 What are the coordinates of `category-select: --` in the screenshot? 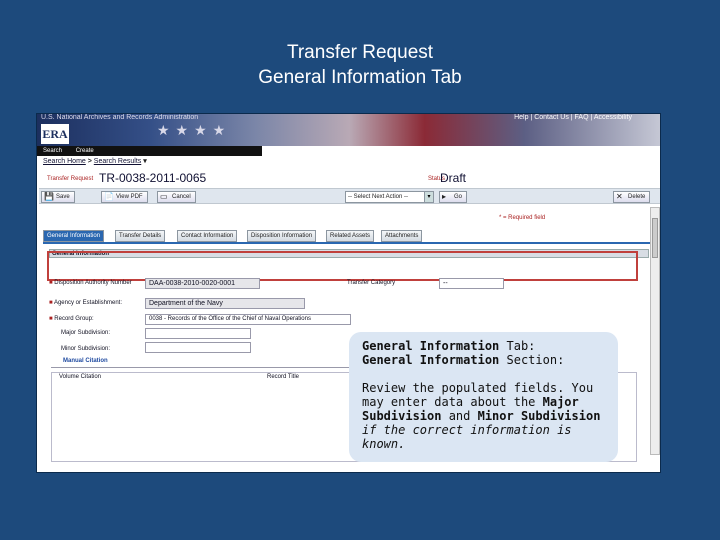 It's located at (471, 283).